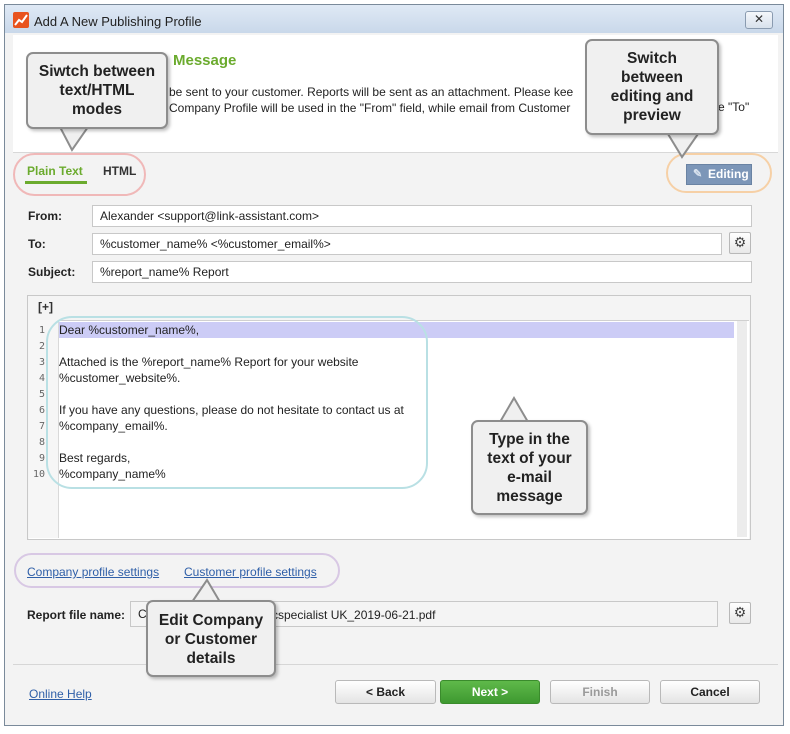  I want to click on callout-line: Edit Company, so click(211, 620).